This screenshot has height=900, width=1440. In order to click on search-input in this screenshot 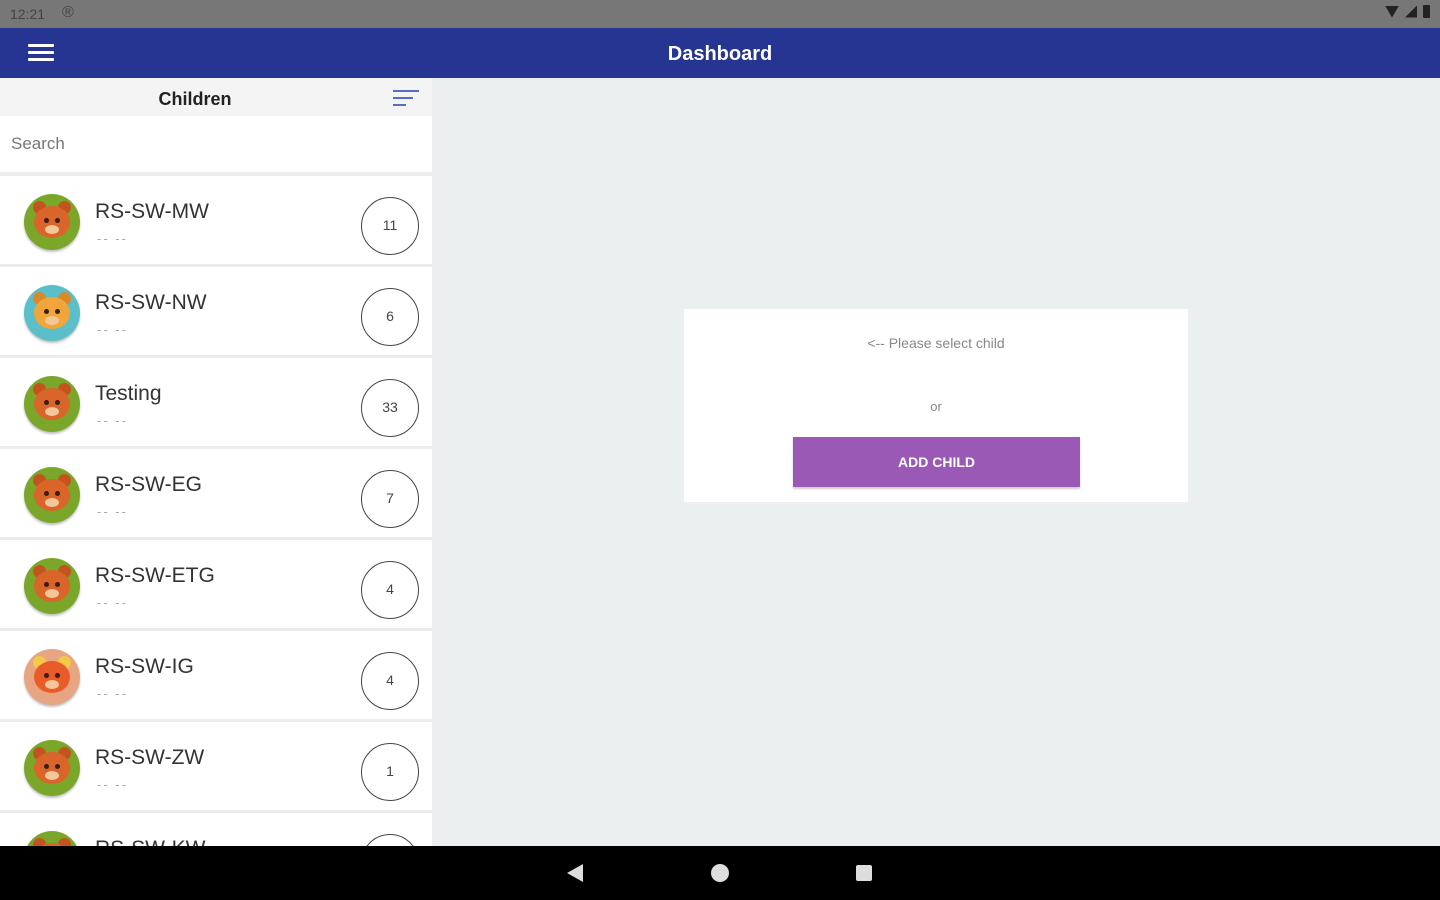, I will do `click(216, 144)`.